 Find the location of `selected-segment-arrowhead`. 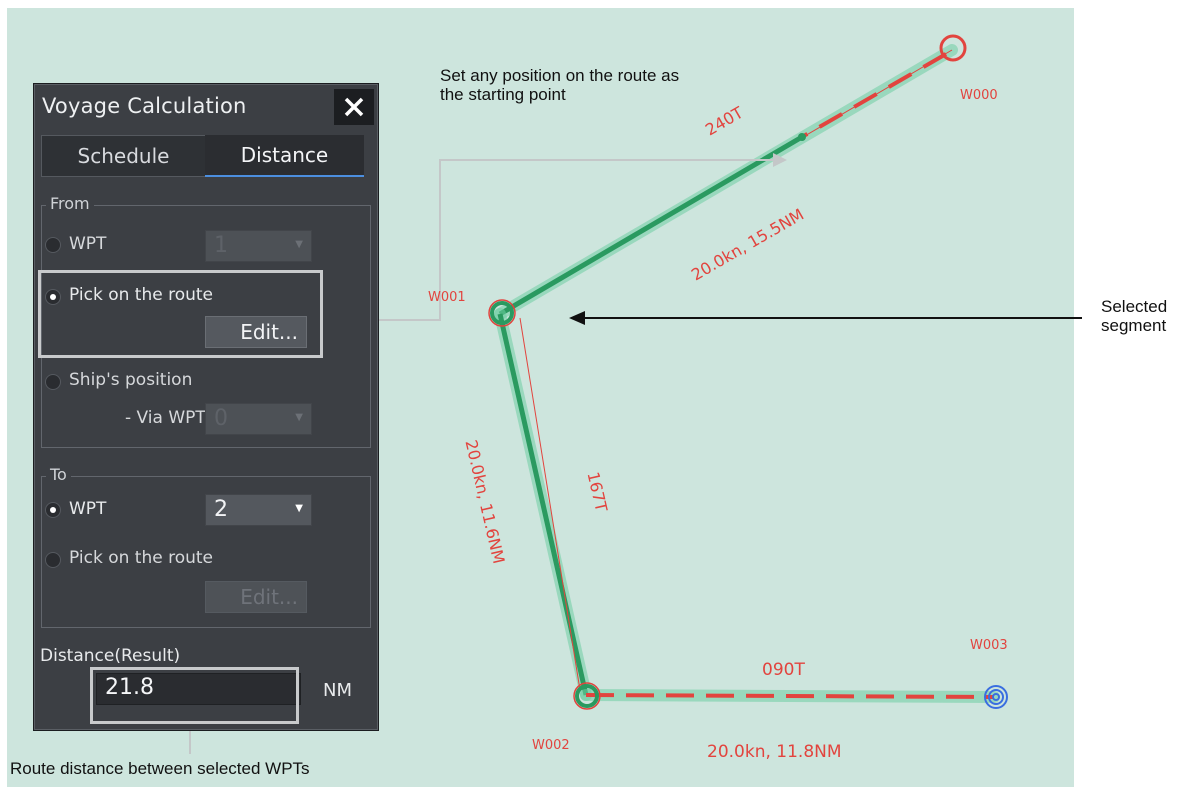

selected-segment-arrowhead is located at coordinates (577, 318).